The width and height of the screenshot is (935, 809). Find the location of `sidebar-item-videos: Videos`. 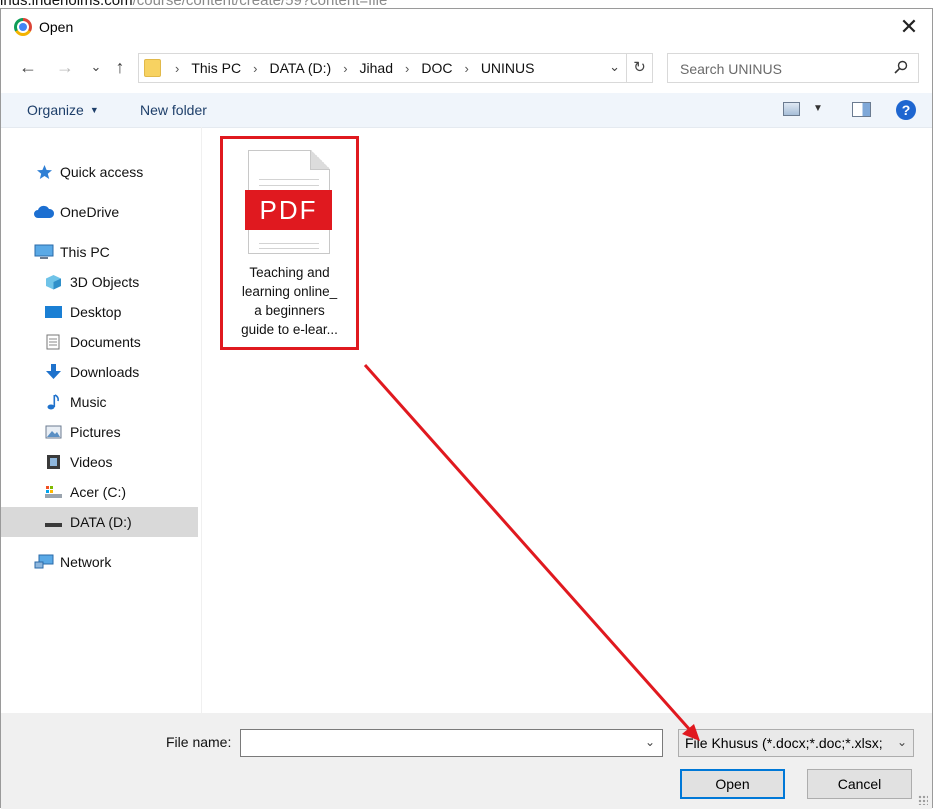

sidebar-item-videos: Videos is located at coordinates (99, 462).